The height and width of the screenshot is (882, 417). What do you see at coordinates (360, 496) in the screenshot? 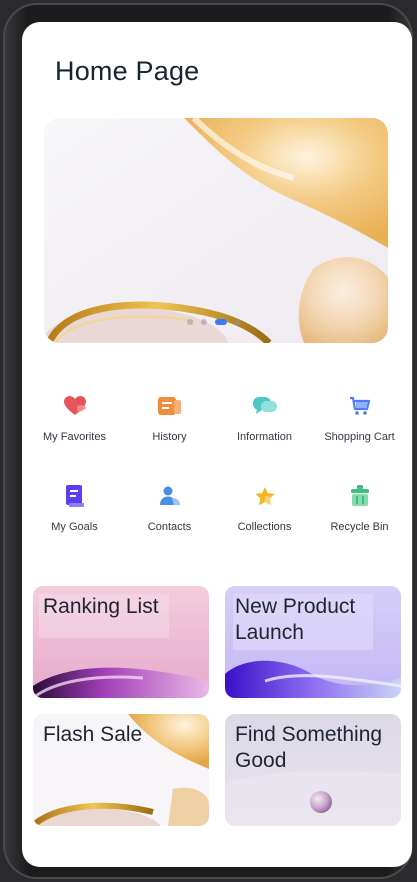
I see `recycle-bin-icon` at bounding box center [360, 496].